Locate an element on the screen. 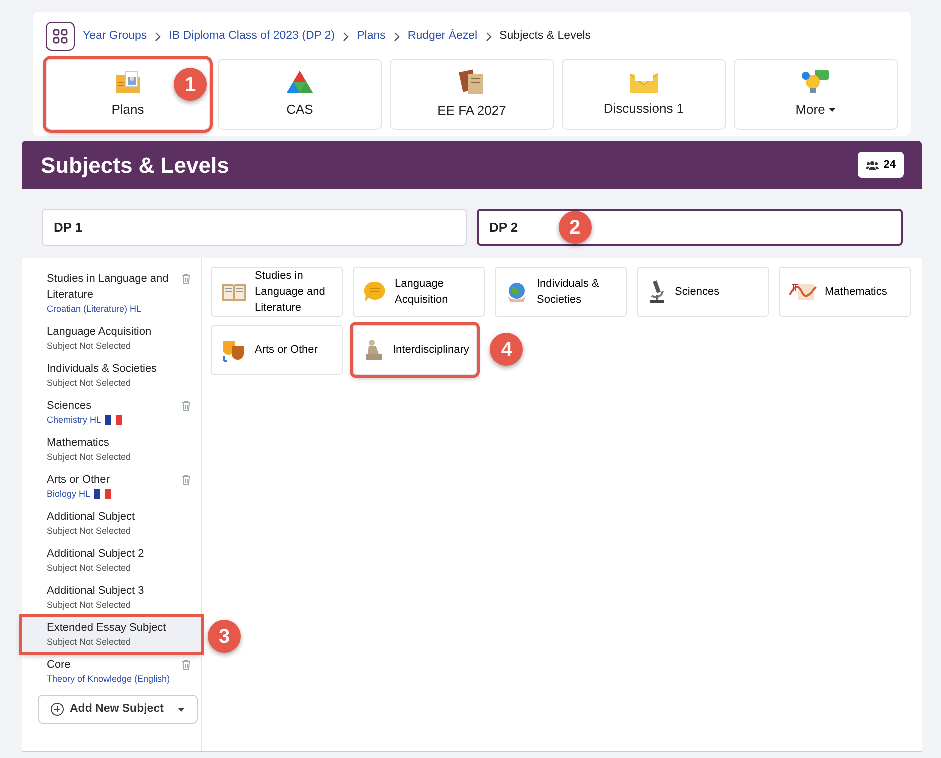  step-number-badge: 4 is located at coordinates (507, 349).